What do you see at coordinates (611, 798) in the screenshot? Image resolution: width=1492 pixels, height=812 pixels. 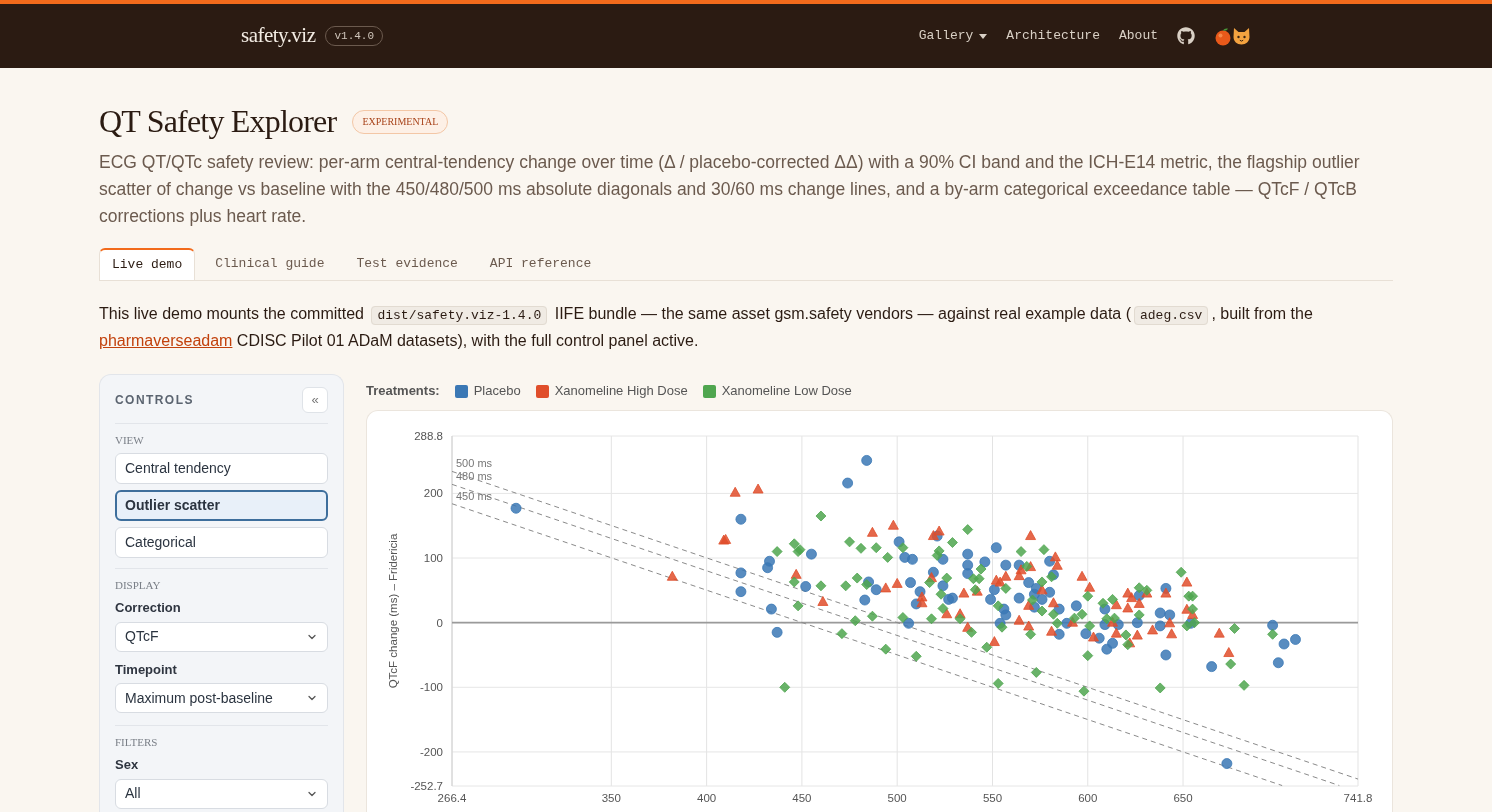 I see `axis-tick-label: 350` at bounding box center [611, 798].